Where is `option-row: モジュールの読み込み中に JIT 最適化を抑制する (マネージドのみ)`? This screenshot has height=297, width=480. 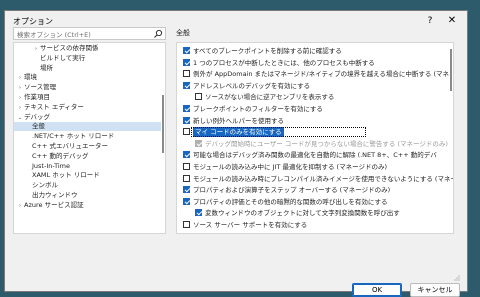 option-row: モジュールの読み込み中に JIT 最適化を抑制する (マネージドのみ) is located at coordinates (316, 167).